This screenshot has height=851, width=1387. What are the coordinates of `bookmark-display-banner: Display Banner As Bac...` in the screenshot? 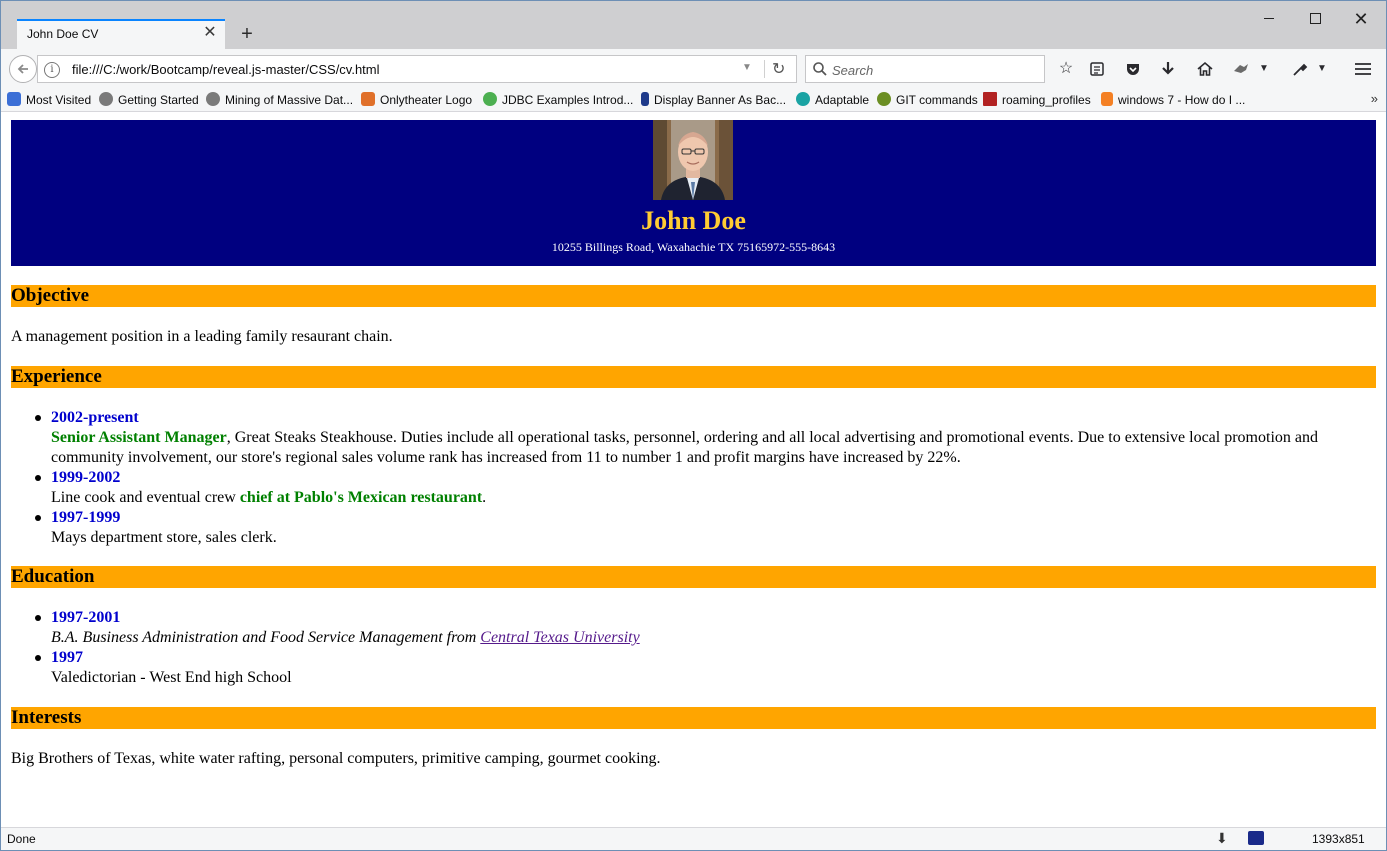 It's located at (713, 100).